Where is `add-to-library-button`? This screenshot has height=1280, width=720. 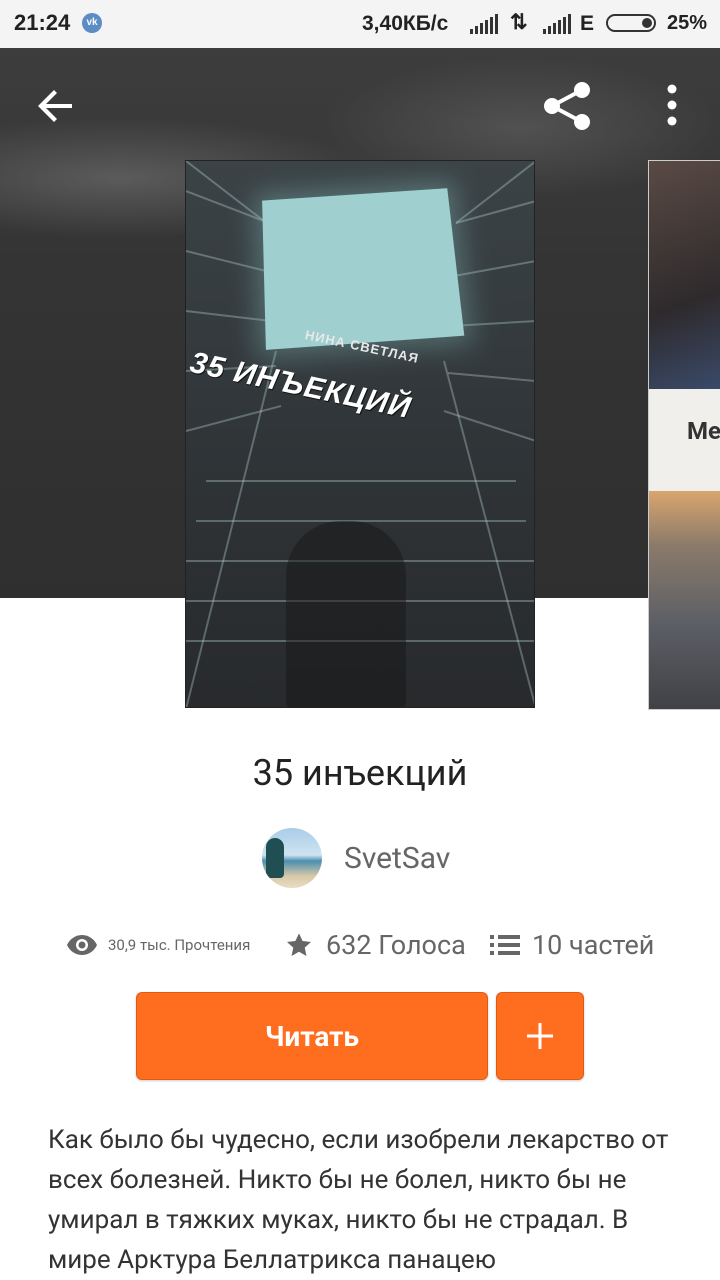 add-to-library-button is located at coordinates (540, 1036).